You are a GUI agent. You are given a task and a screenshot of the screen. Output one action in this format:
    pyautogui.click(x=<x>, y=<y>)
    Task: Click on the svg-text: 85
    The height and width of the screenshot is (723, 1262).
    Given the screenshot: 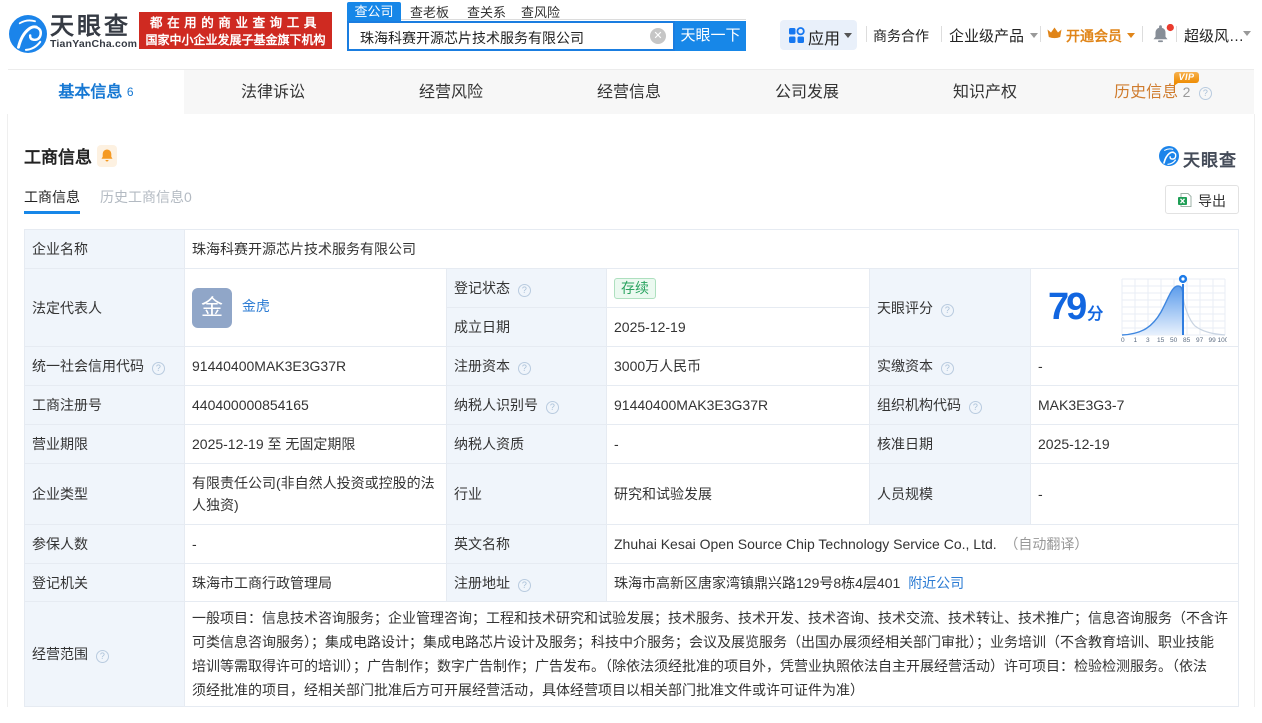 What is the action you would take?
    pyautogui.click(x=1187, y=340)
    